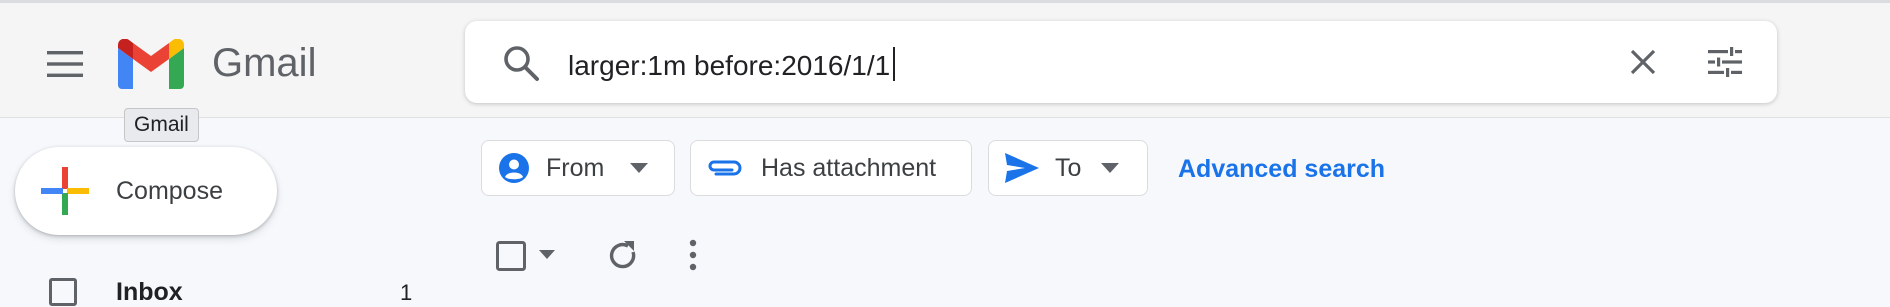 The height and width of the screenshot is (307, 1890). I want to click on tune-icon, so click(1725, 62).